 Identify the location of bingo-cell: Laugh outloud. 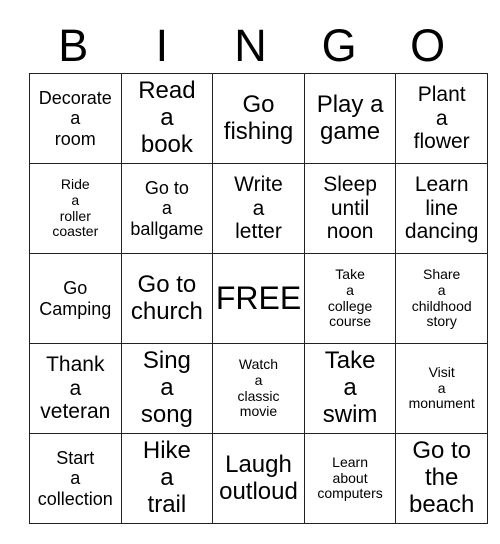
(258, 478).